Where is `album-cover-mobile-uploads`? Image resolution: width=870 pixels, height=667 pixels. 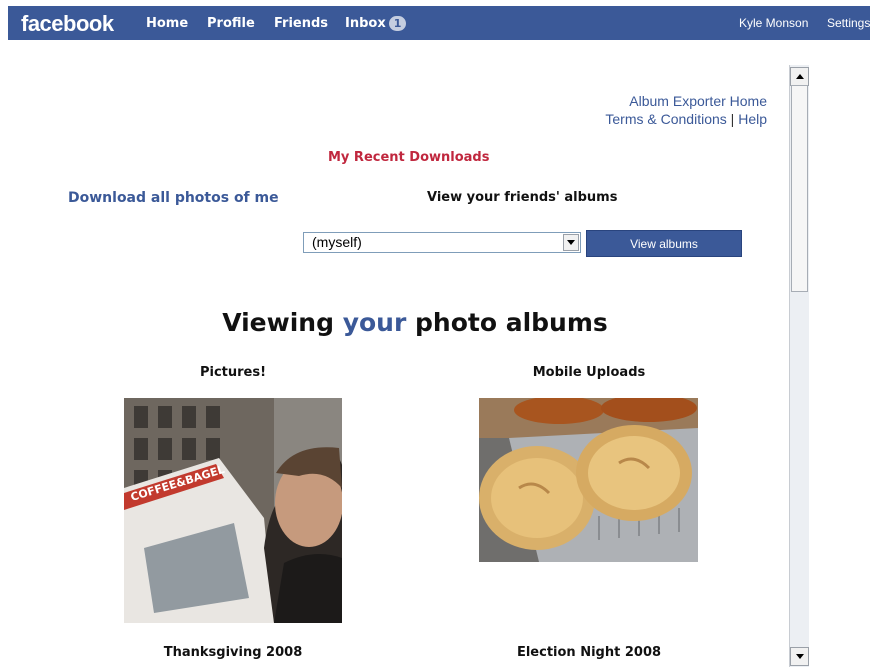 album-cover-mobile-uploads is located at coordinates (588, 480).